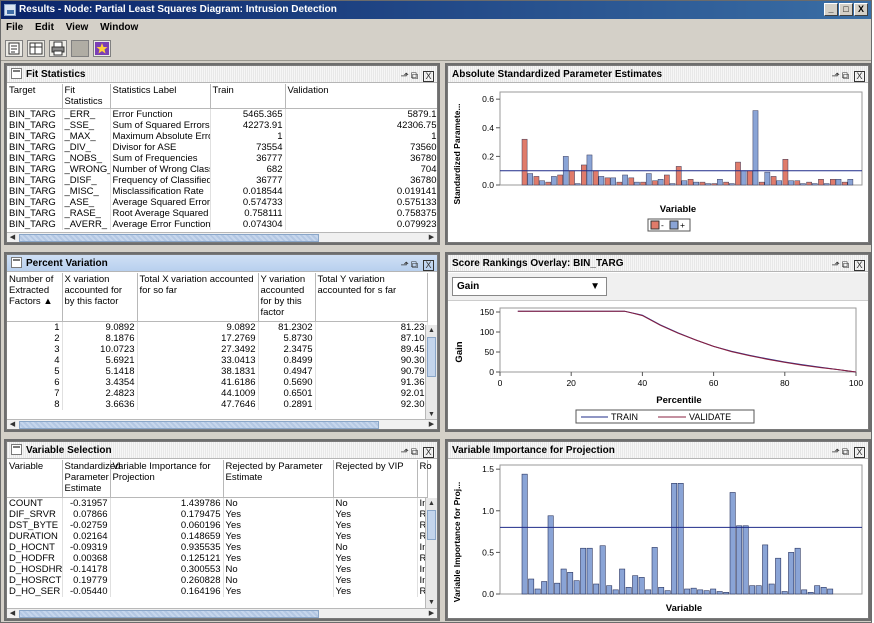 This screenshot has height=623, width=874. I want to click on table-row: 1 9.0892 9.0892 81.2302 81.23, so click(217, 327).